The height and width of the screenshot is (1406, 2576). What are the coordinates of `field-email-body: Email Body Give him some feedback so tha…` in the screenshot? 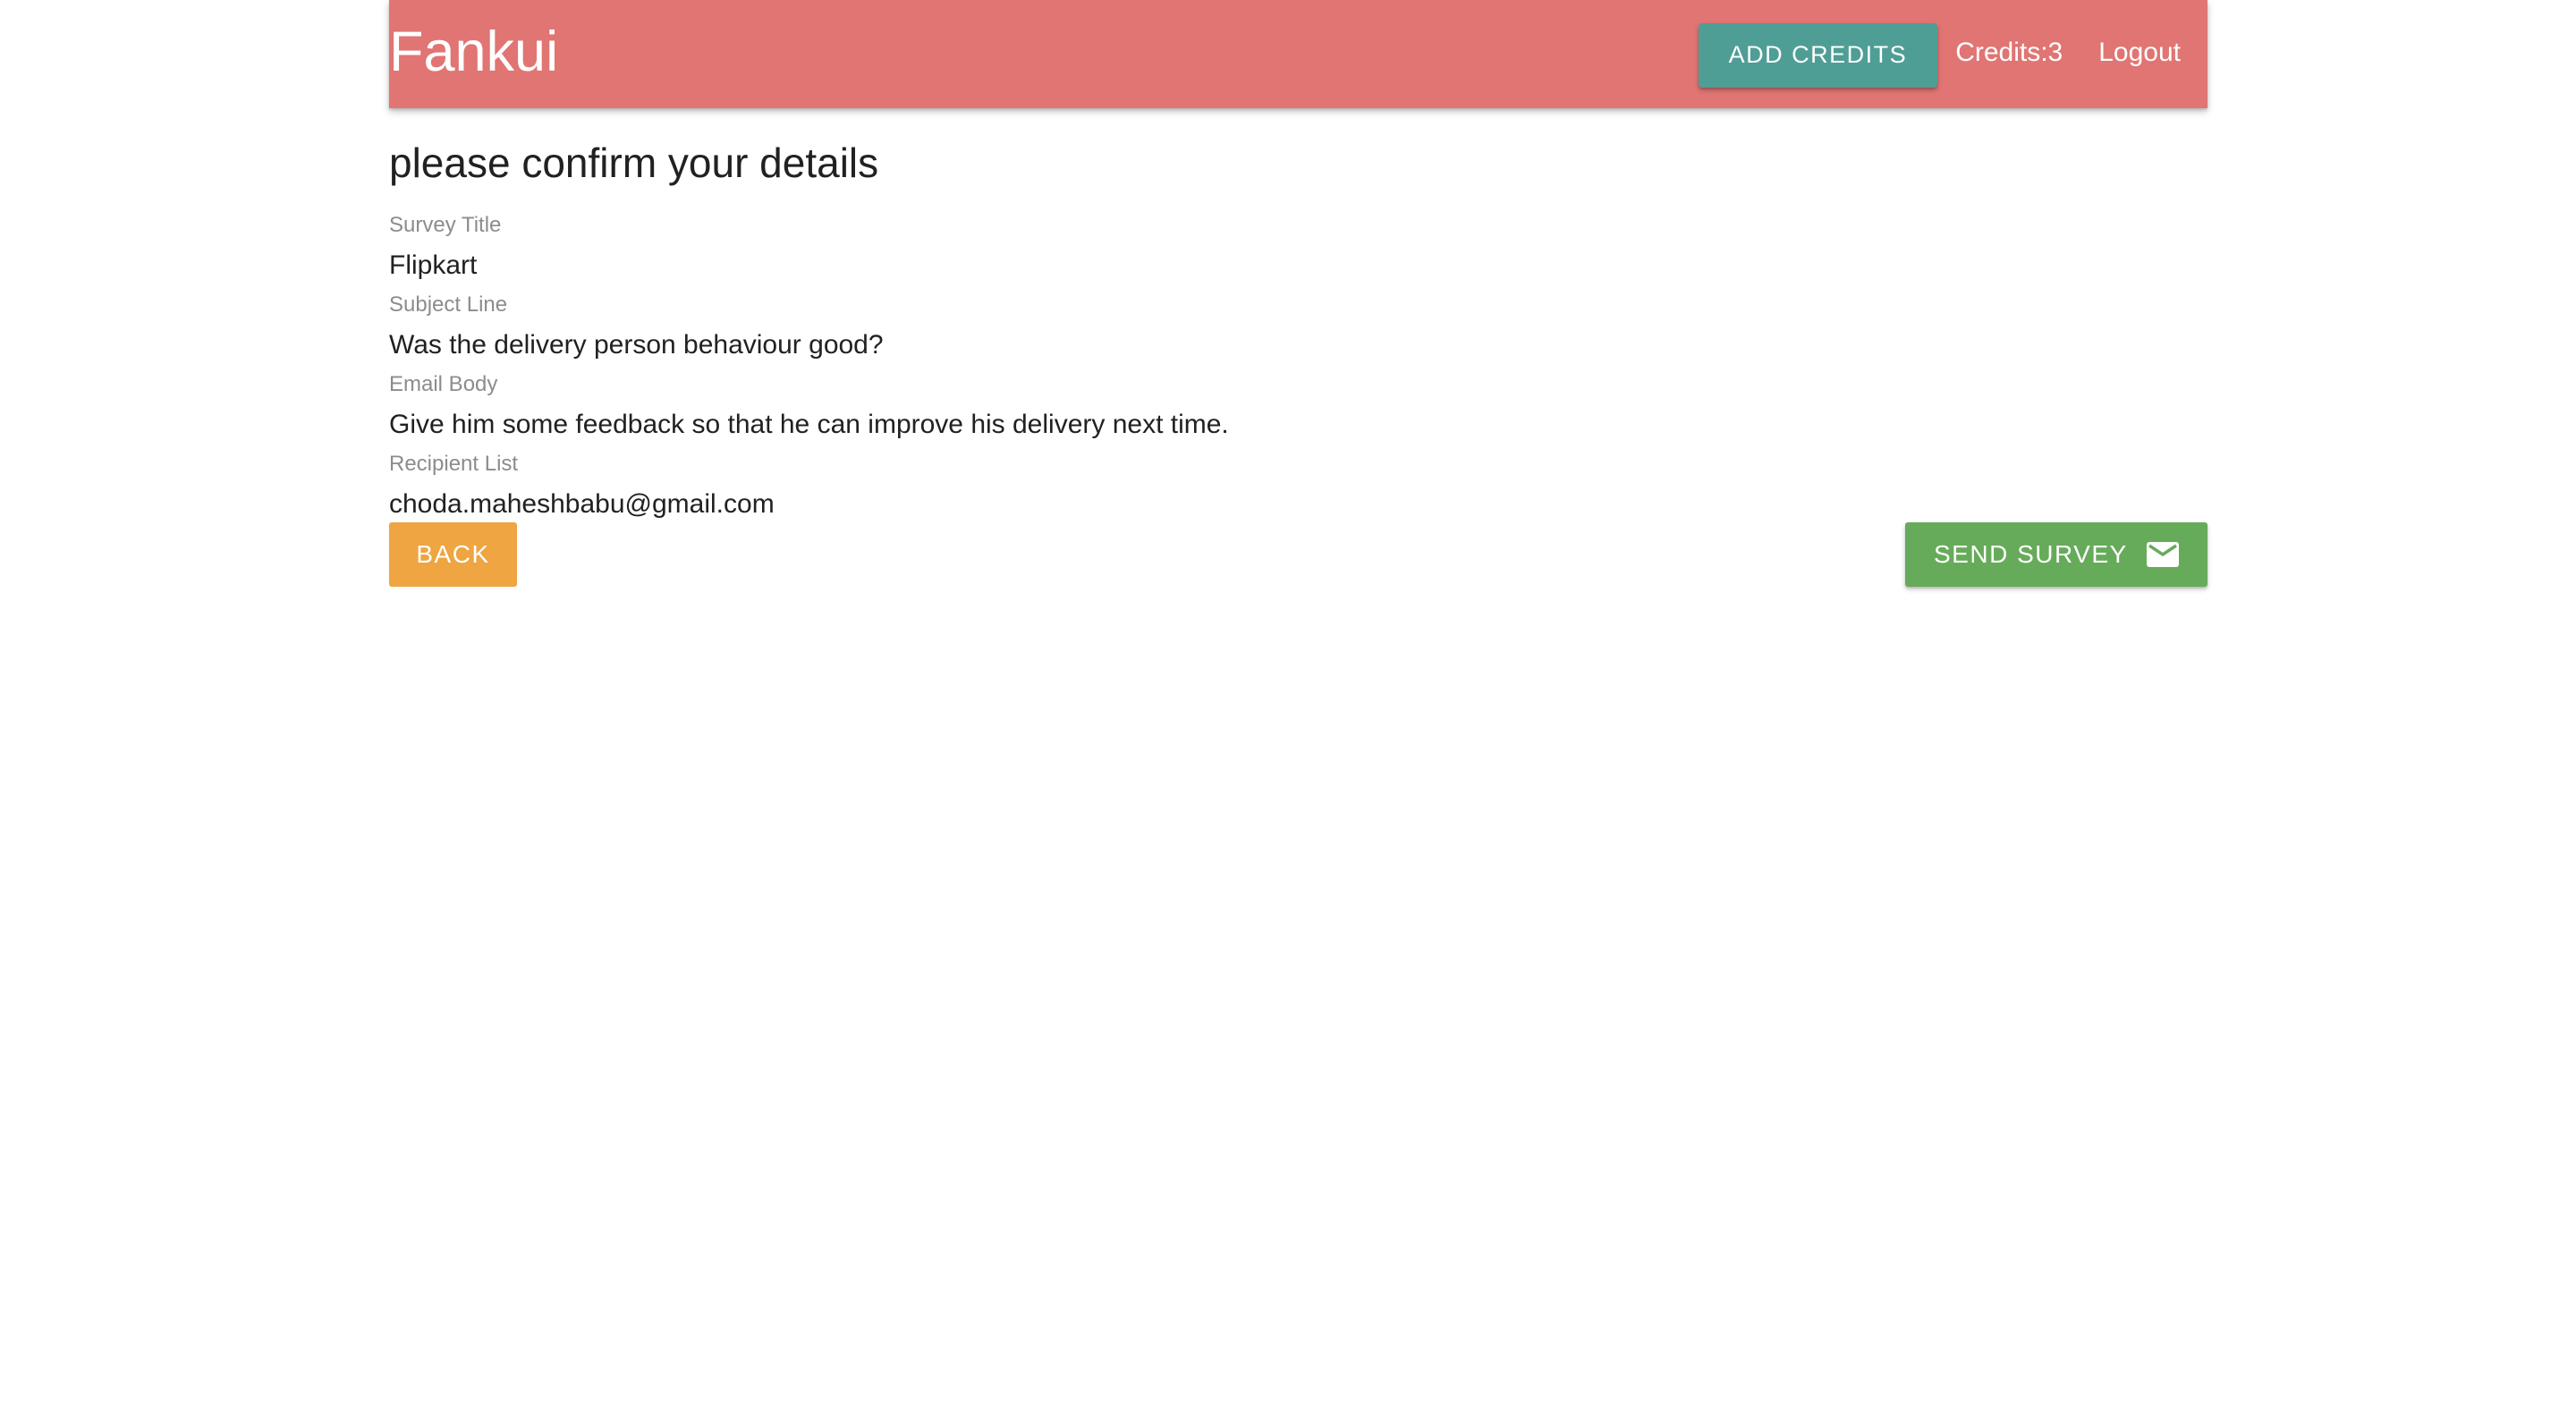 It's located at (809, 407).